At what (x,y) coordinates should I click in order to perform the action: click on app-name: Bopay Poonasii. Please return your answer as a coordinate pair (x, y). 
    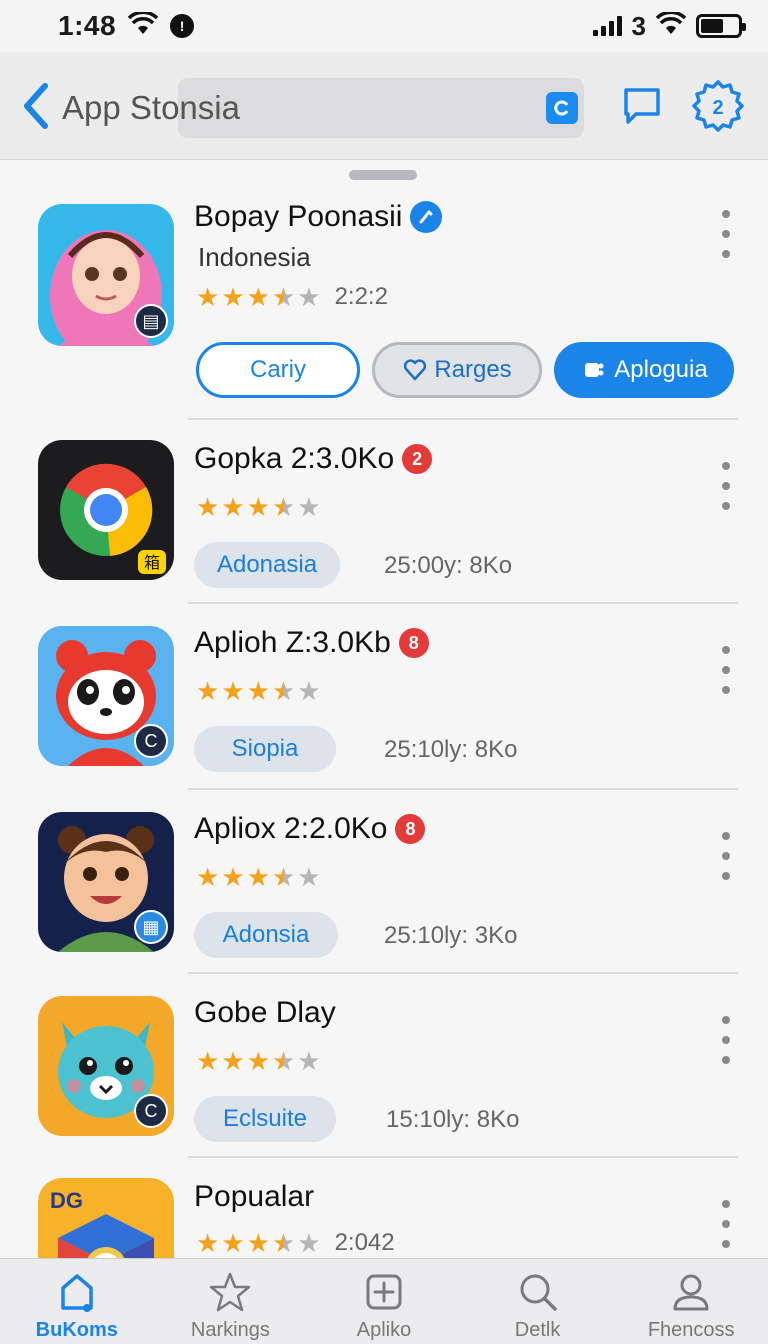
    Looking at the image, I should click on (298, 216).